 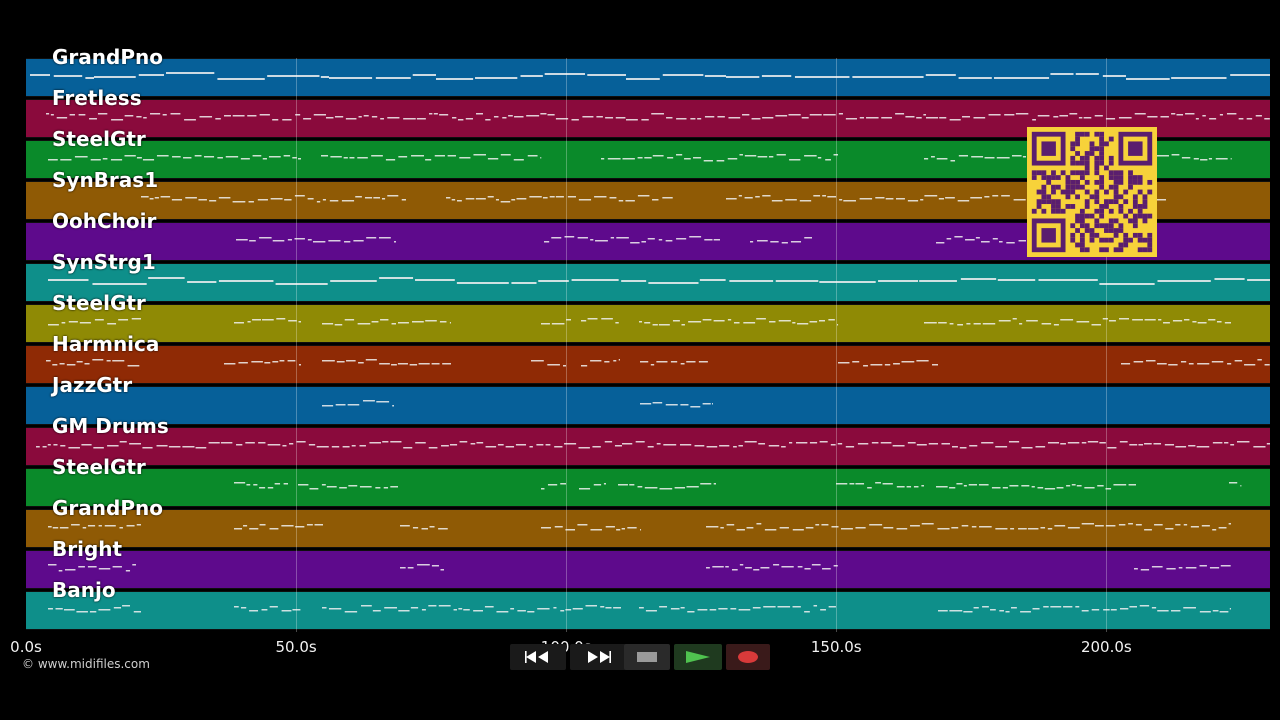 What do you see at coordinates (698, 657) in the screenshot?
I see `play-button` at bounding box center [698, 657].